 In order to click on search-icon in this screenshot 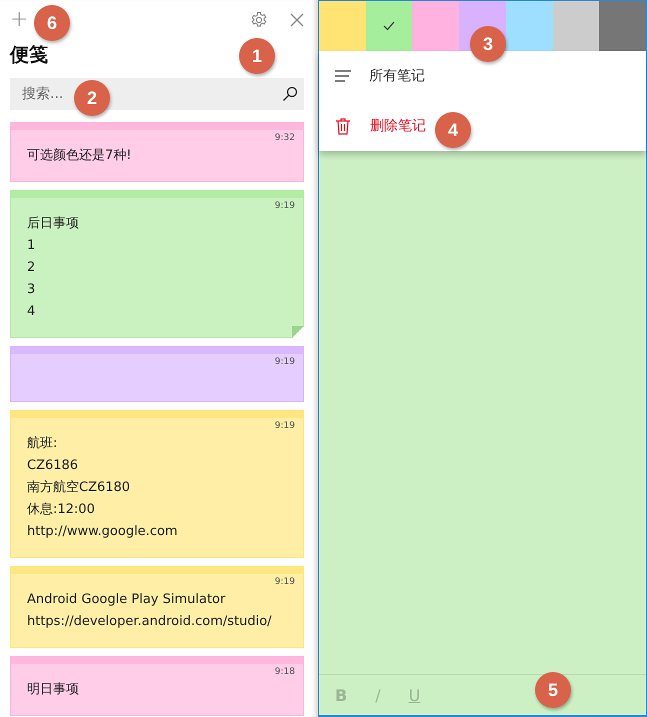, I will do `click(290, 94)`.